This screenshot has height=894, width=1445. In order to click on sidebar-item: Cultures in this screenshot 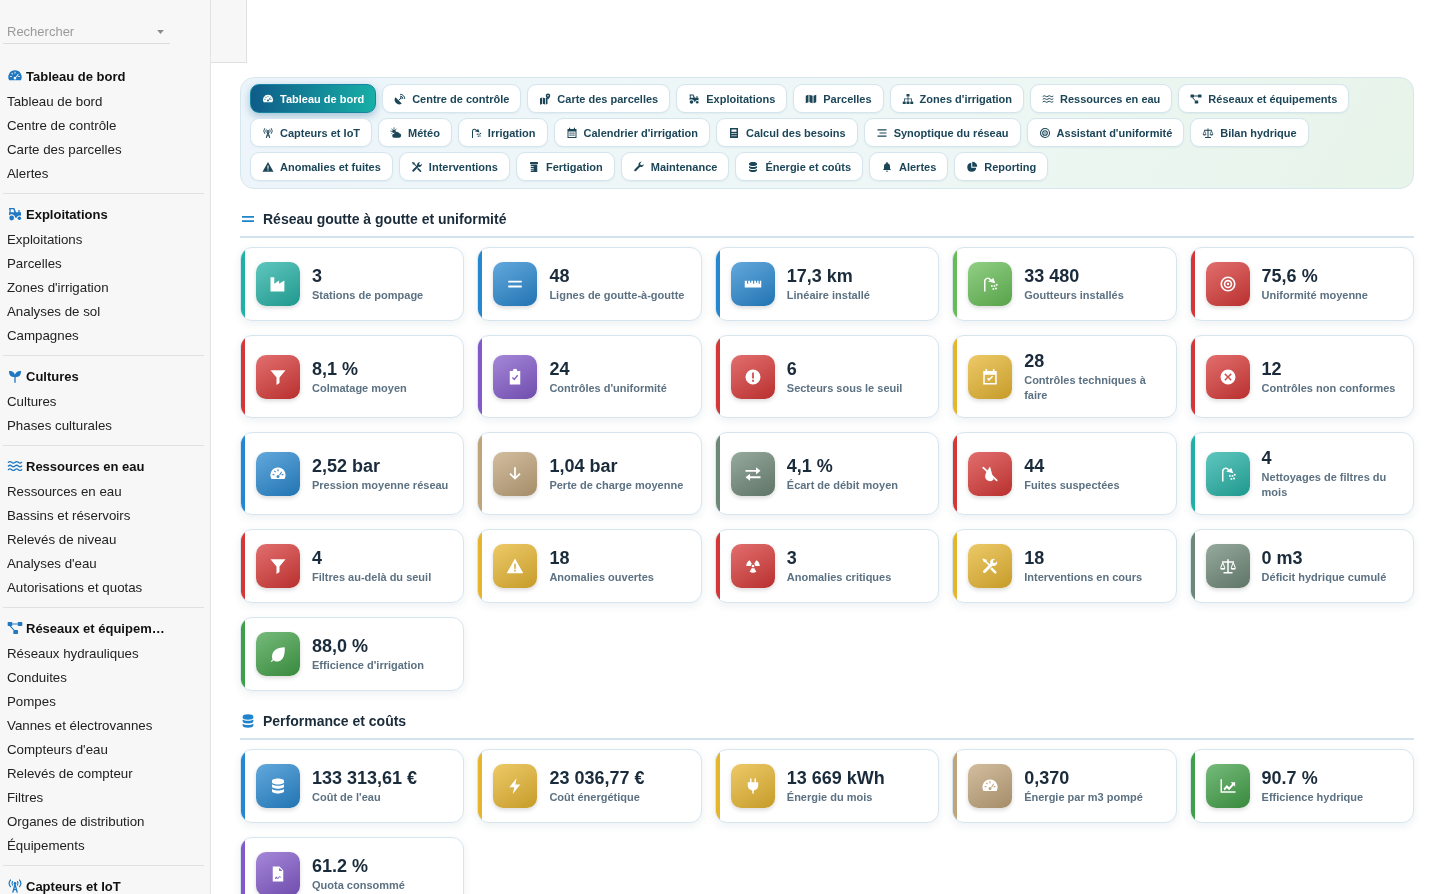, I will do `click(103, 402)`.